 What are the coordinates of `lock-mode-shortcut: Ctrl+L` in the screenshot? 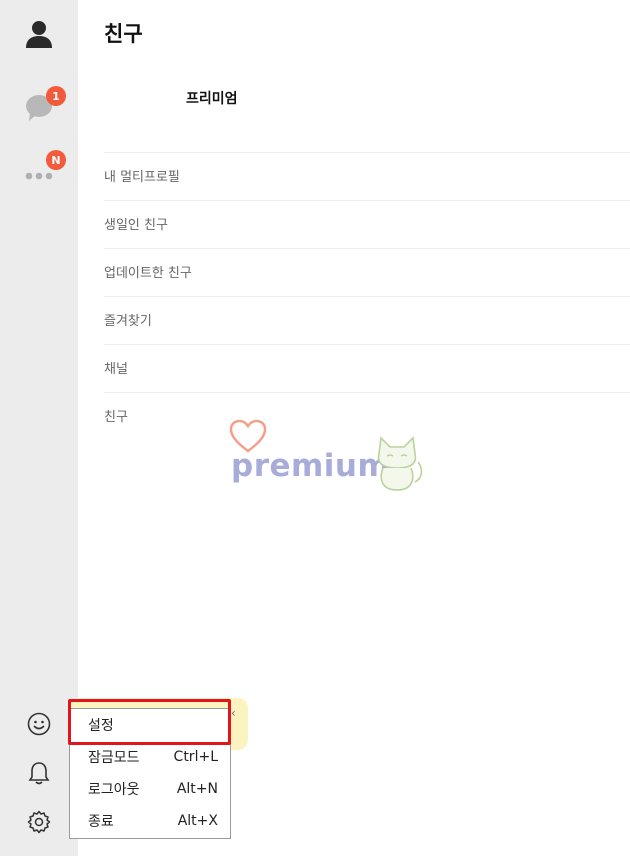 It's located at (195, 757).